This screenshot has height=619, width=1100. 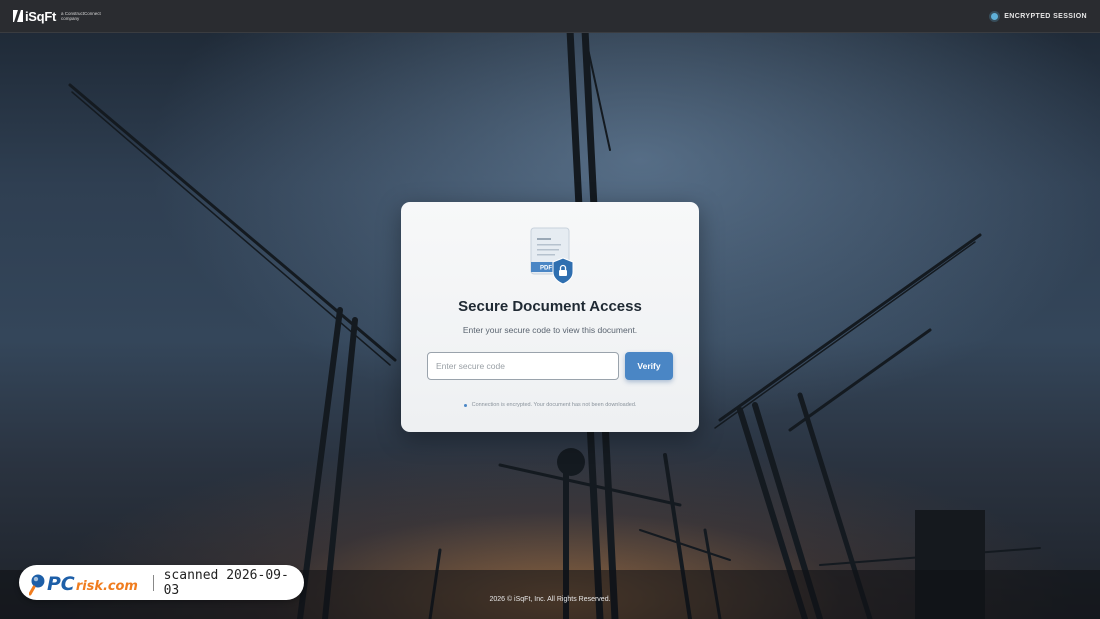 What do you see at coordinates (226, 582) in the screenshot?
I see `scan-date-text: scanned 2026-09-03` at bounding box center [226, 582].